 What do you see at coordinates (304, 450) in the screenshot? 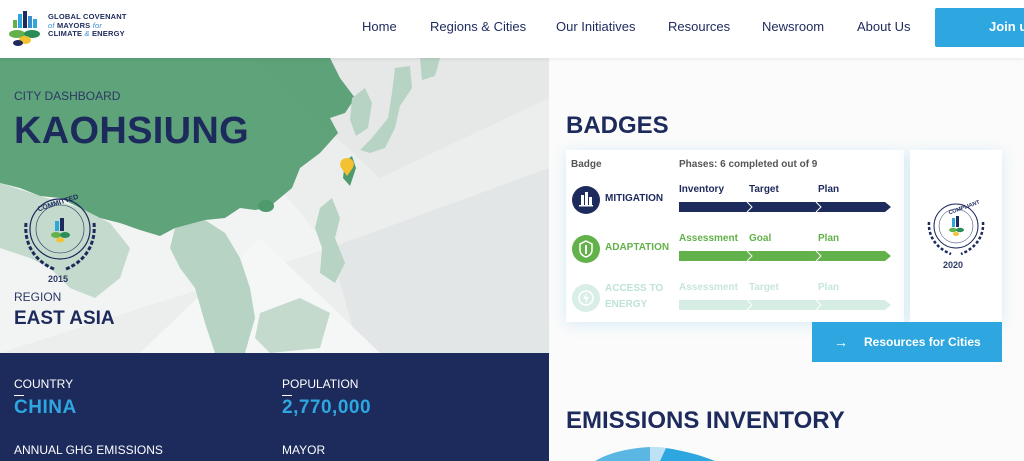
I see `mayor-label: MAYOR` at bounding box center [304, 450].